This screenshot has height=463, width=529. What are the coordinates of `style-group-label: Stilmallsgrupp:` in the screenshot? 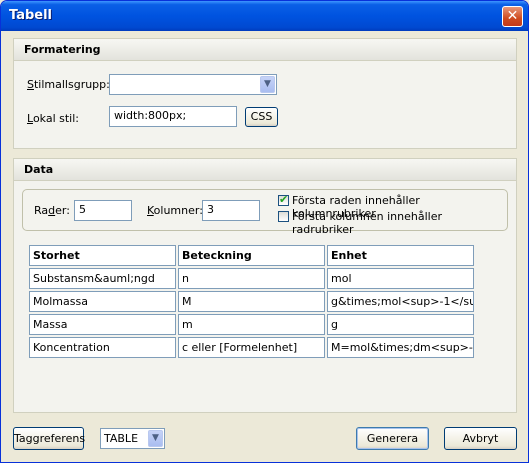 It's located at (68, 84).